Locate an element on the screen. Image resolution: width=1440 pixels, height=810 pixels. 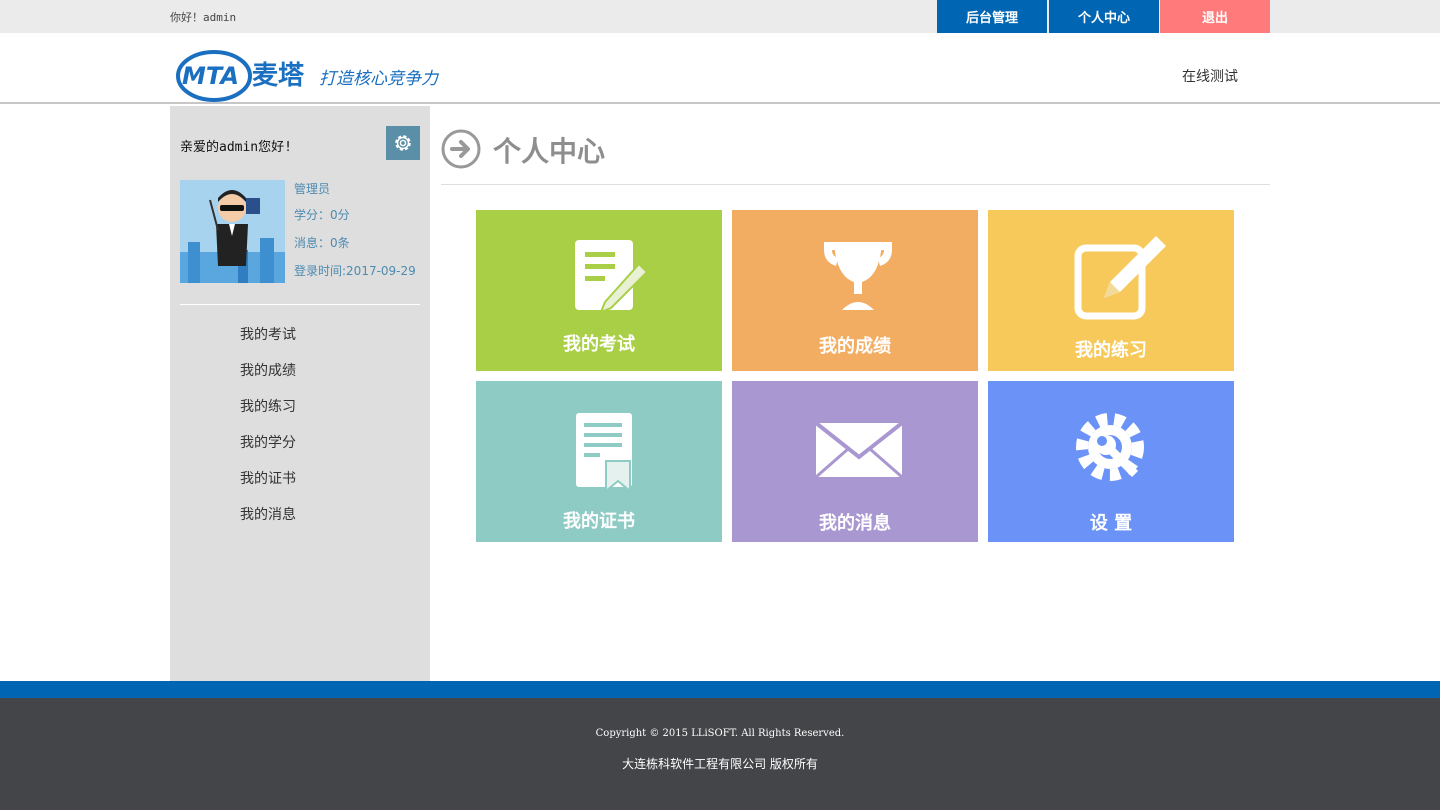
logo-text: MTA is located at coordinates (210, 76).